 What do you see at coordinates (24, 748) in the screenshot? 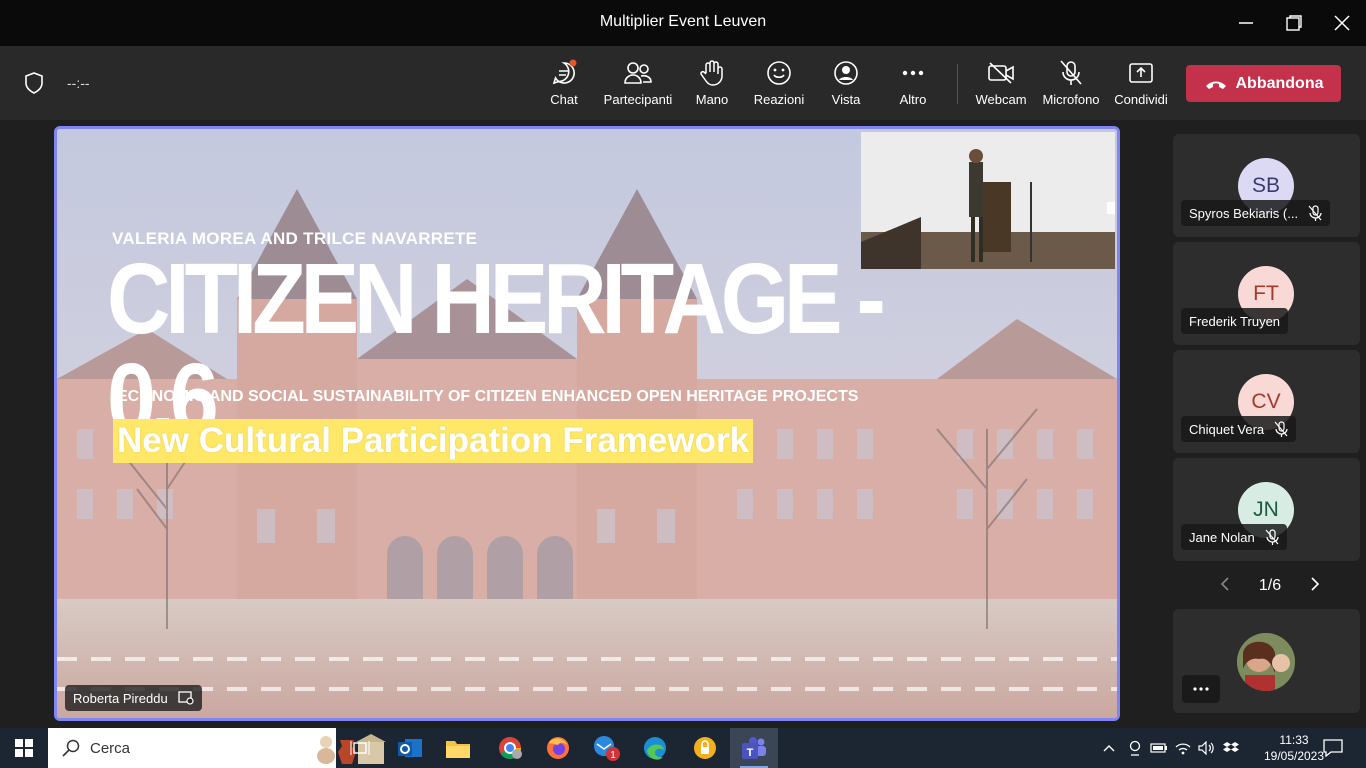
I see `start-button` at bounding box center [24, 748].